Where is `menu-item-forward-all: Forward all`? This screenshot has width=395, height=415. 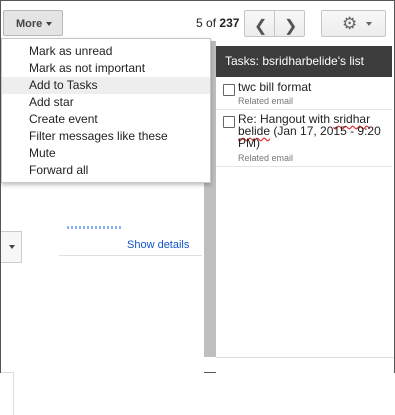 menu-item-forward-all: Forward all is located at coordinates (106, 170).